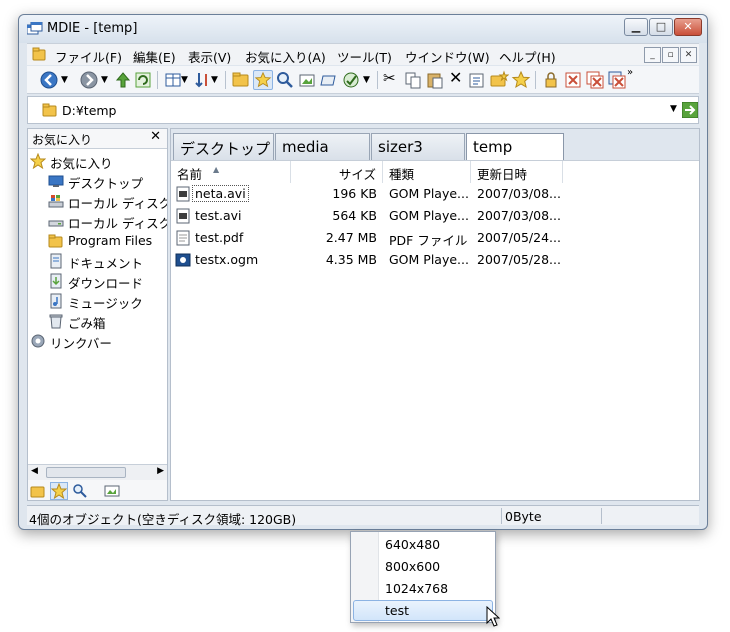 Image resolution: width=730 pixels, height=632 pixels. What do you see at coordinates (515, 147) in the screenshot?
I see `tab-temp: temp` at bounding box center [515, 147].